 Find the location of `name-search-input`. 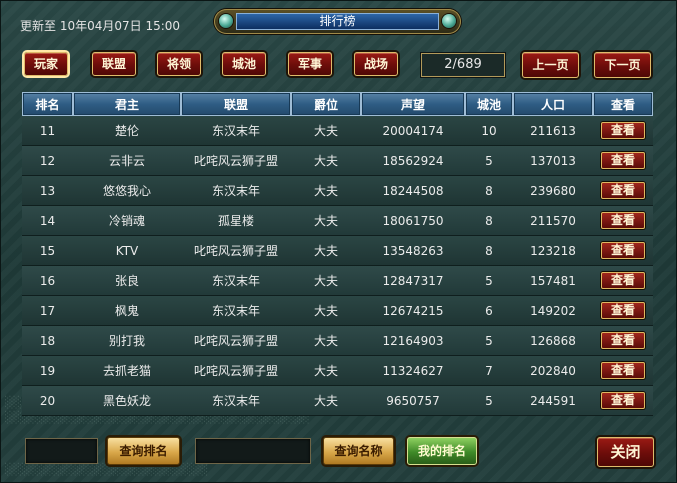

name-search-input is located at coordinates (253, 451).